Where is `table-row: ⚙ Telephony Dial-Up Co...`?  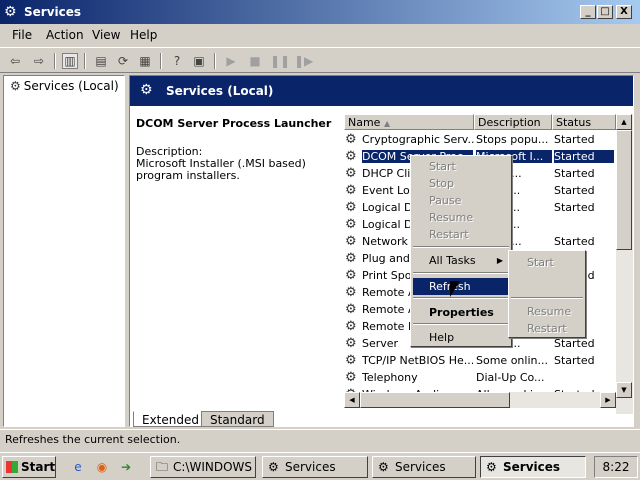 table-row: ⚙ Telephony Dial-Up Co... is located at coordinates (480, 377).